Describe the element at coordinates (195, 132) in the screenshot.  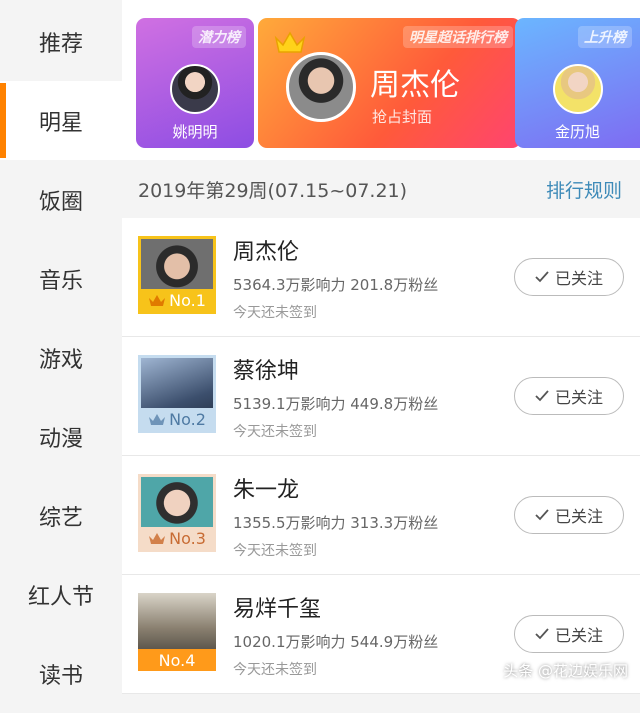
I see `card-star-name: 姚明明` at that location.